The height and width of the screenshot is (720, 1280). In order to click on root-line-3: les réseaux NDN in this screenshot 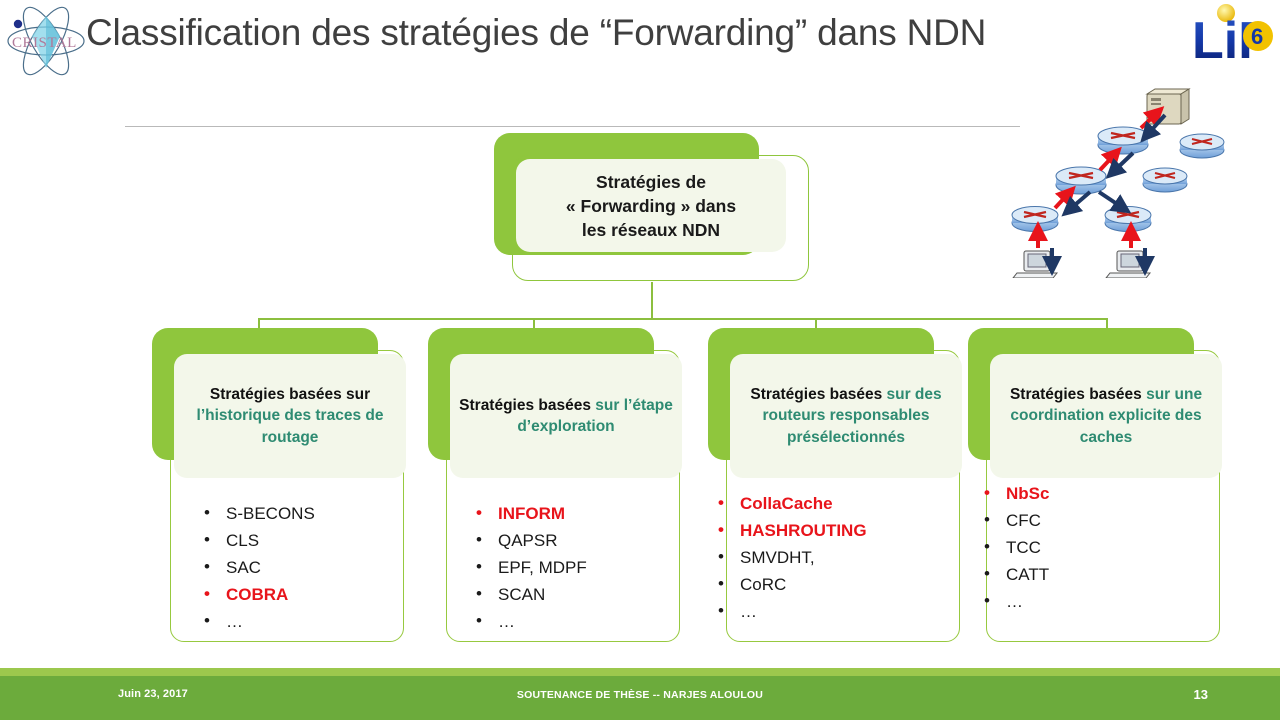, I will do `click(651, 229)`.